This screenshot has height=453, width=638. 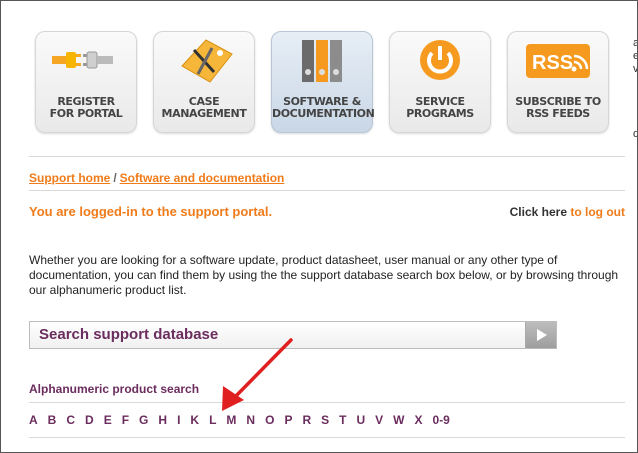 What do you see at coordinates (86, 107) in the screenshot?
I see `tile-label: REGISTER FOR PORTAL` at bounding box center [86, 107].